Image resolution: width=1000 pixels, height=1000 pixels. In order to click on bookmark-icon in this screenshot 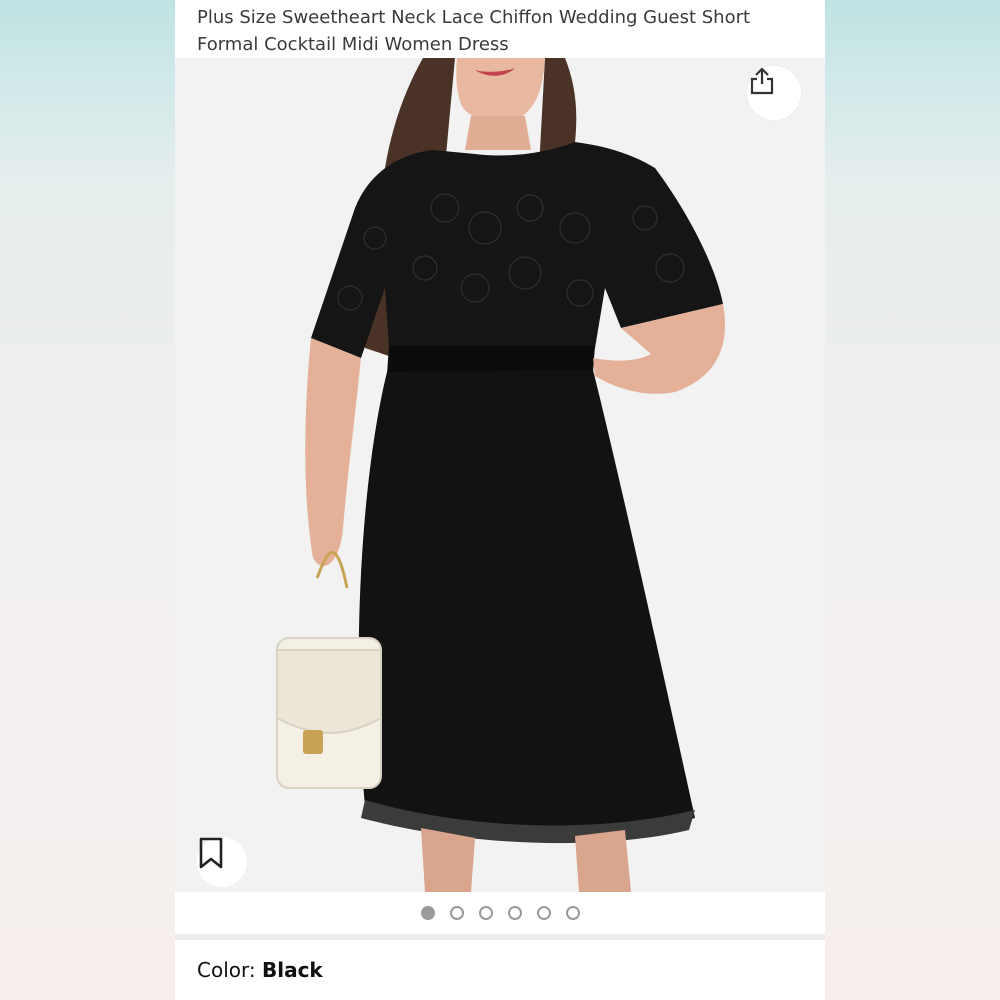, I will do `click(211, 853)`.